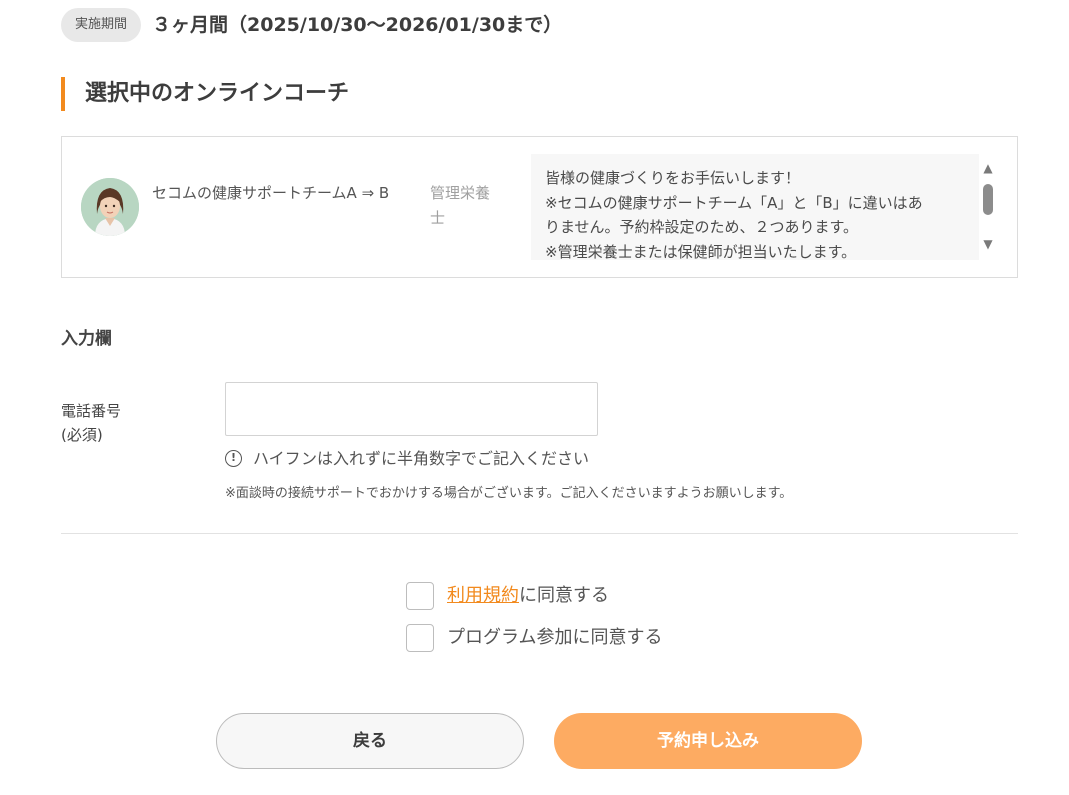 The image size is (1069, 795). I want to click on period-text: ３ヶ月間（2025/10/30～2026/01/30まで）, so click(357, 25).